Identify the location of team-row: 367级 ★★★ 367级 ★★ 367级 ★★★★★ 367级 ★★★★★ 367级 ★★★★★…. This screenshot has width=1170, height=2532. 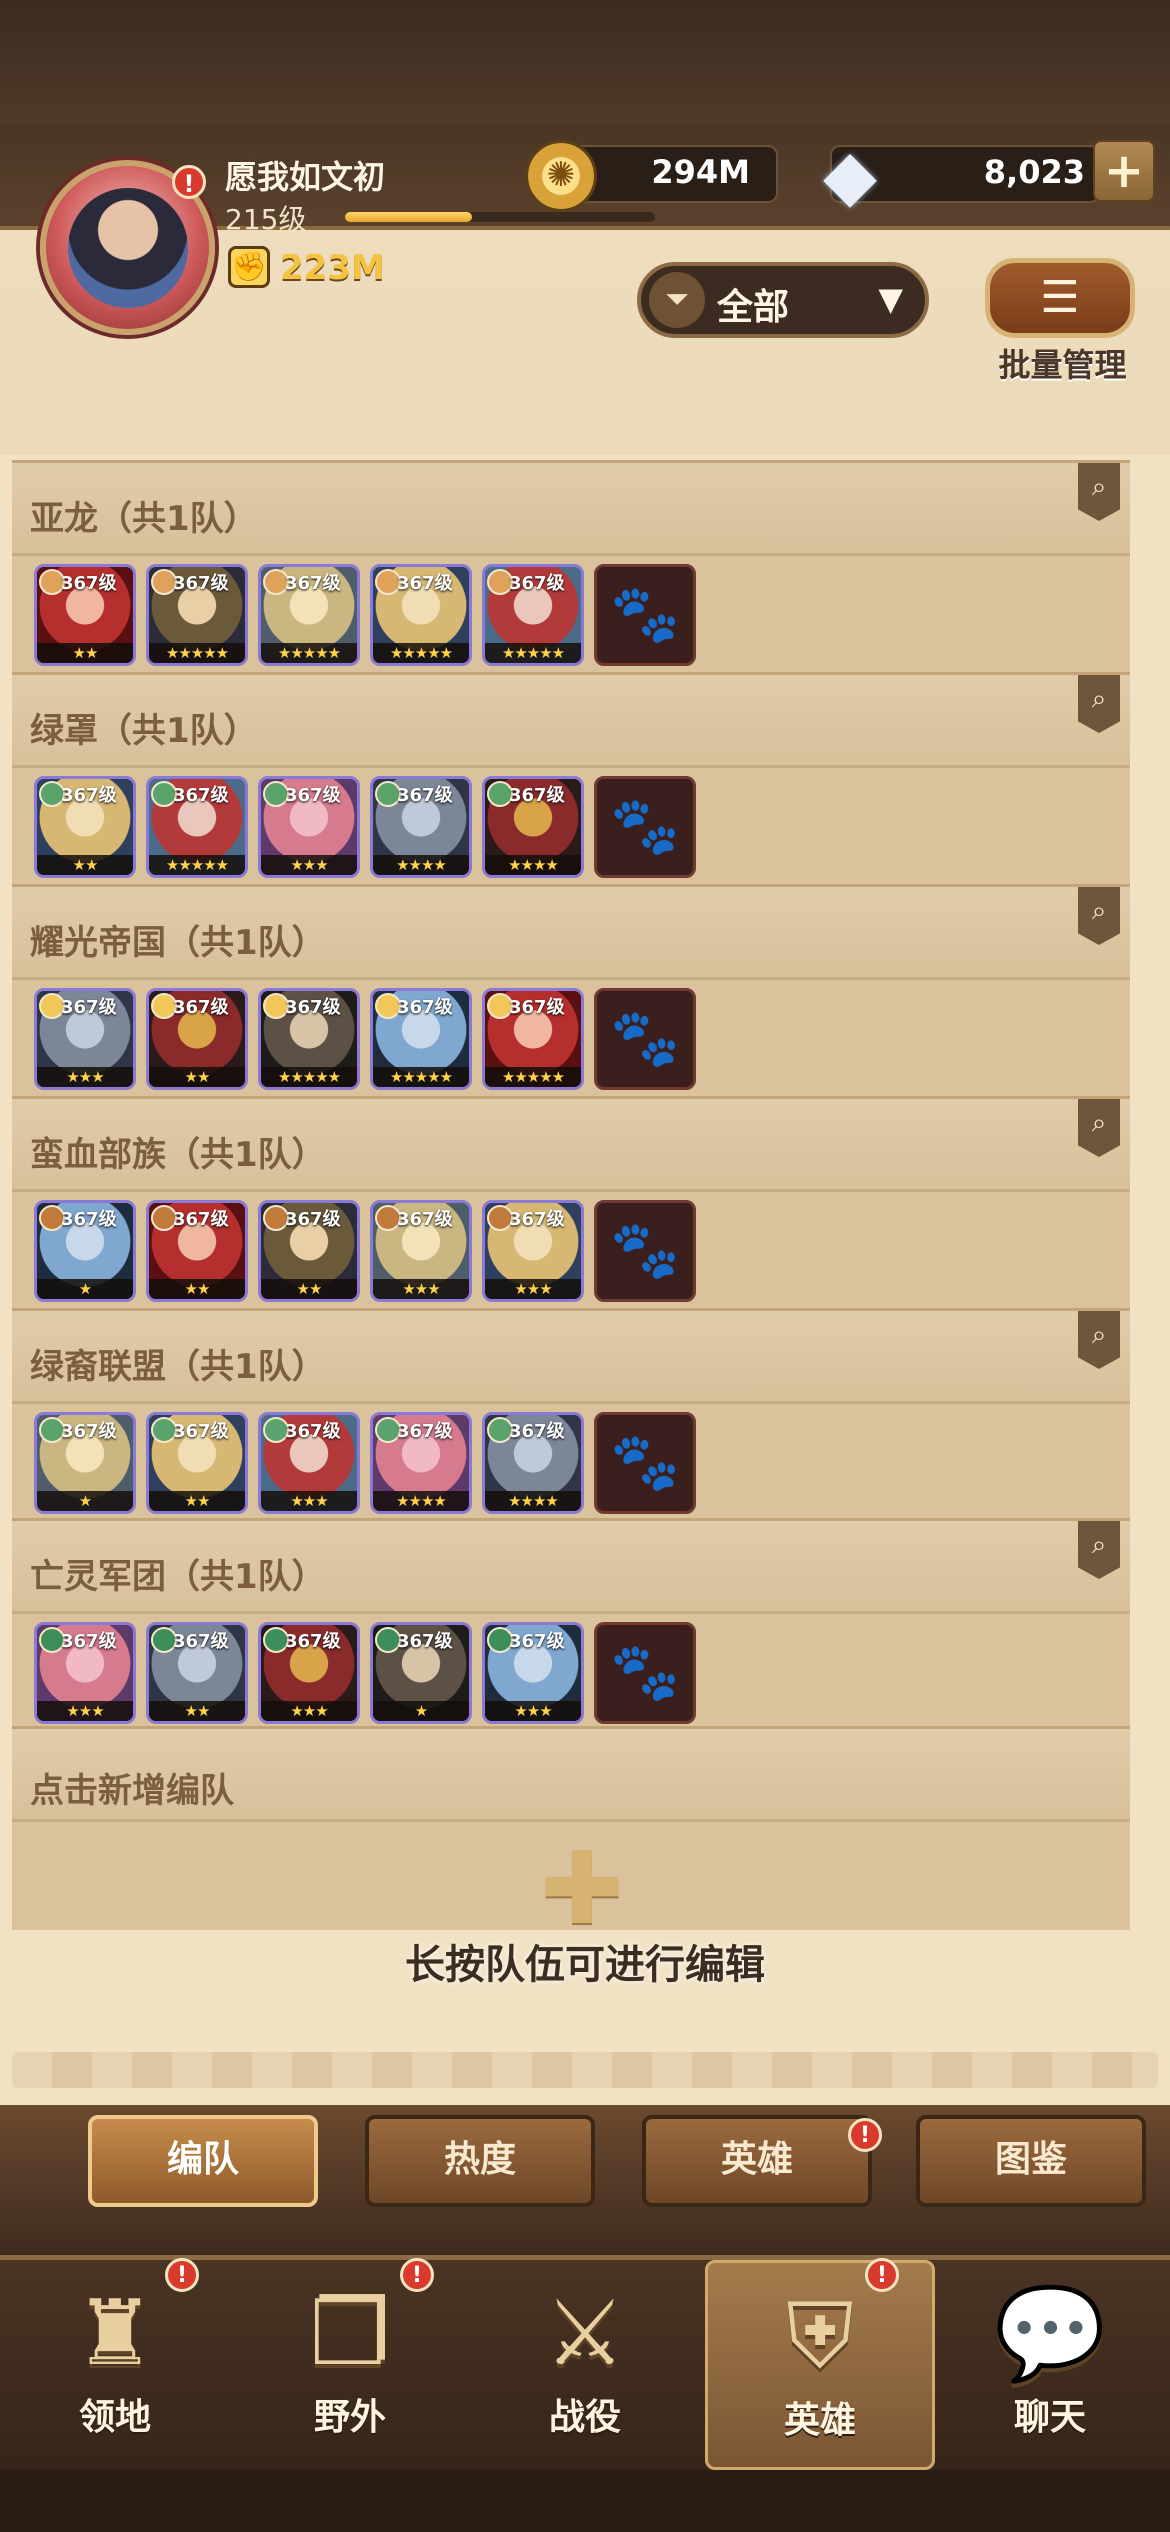
(571, 1038).